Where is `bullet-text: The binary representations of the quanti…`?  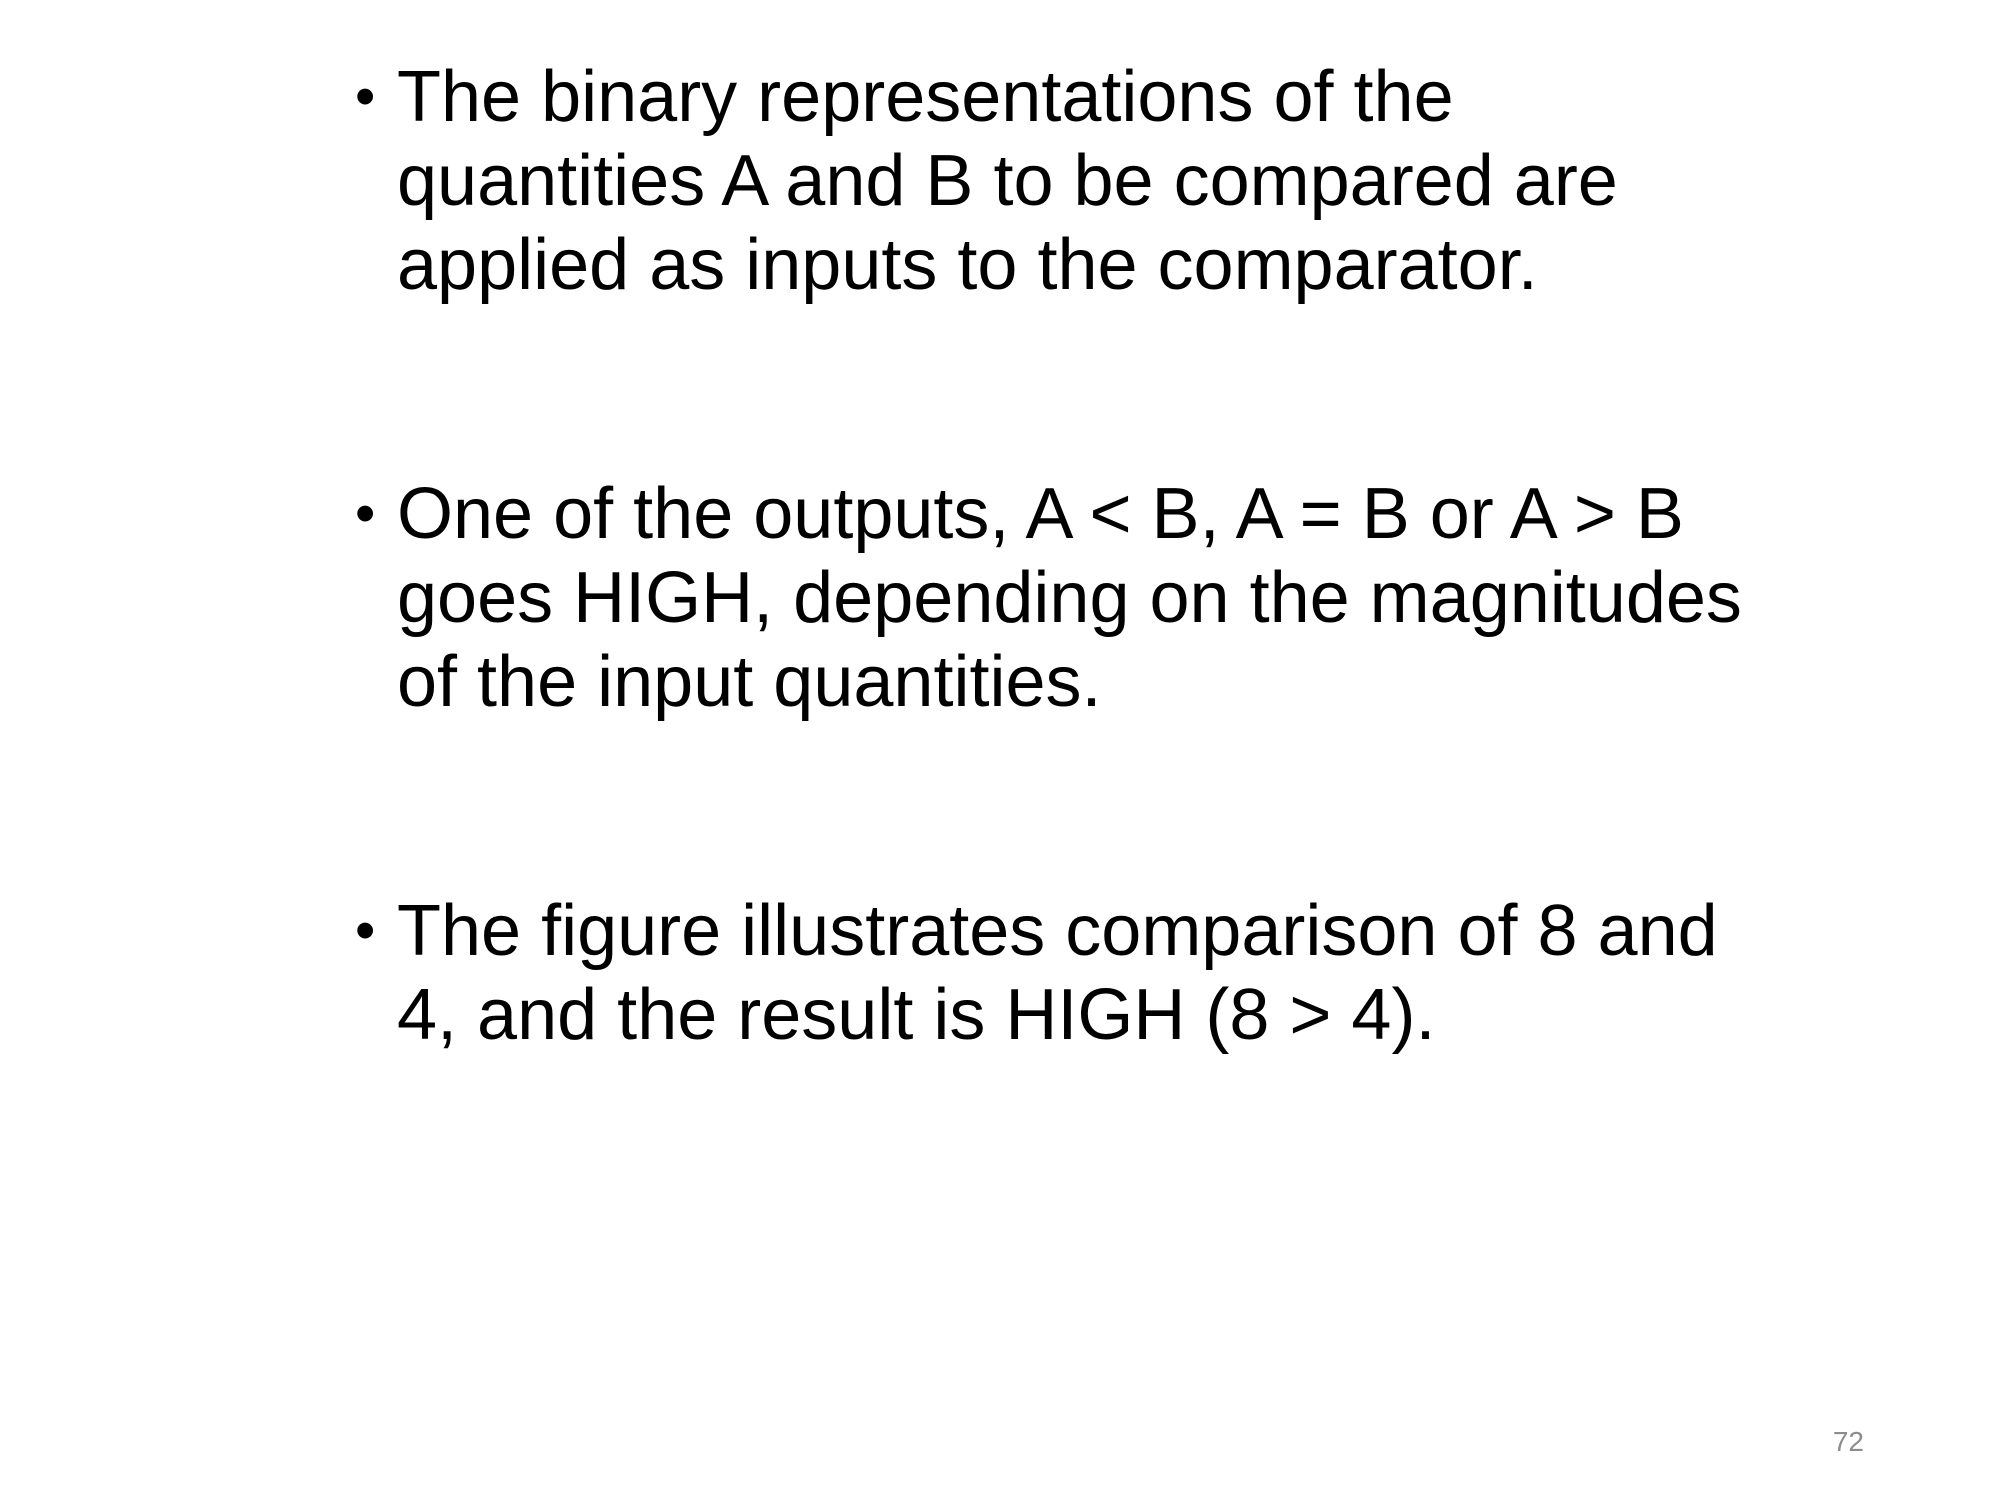
bullet-text: The binary representations of the quanti… is located at coordinates (1007, 181).